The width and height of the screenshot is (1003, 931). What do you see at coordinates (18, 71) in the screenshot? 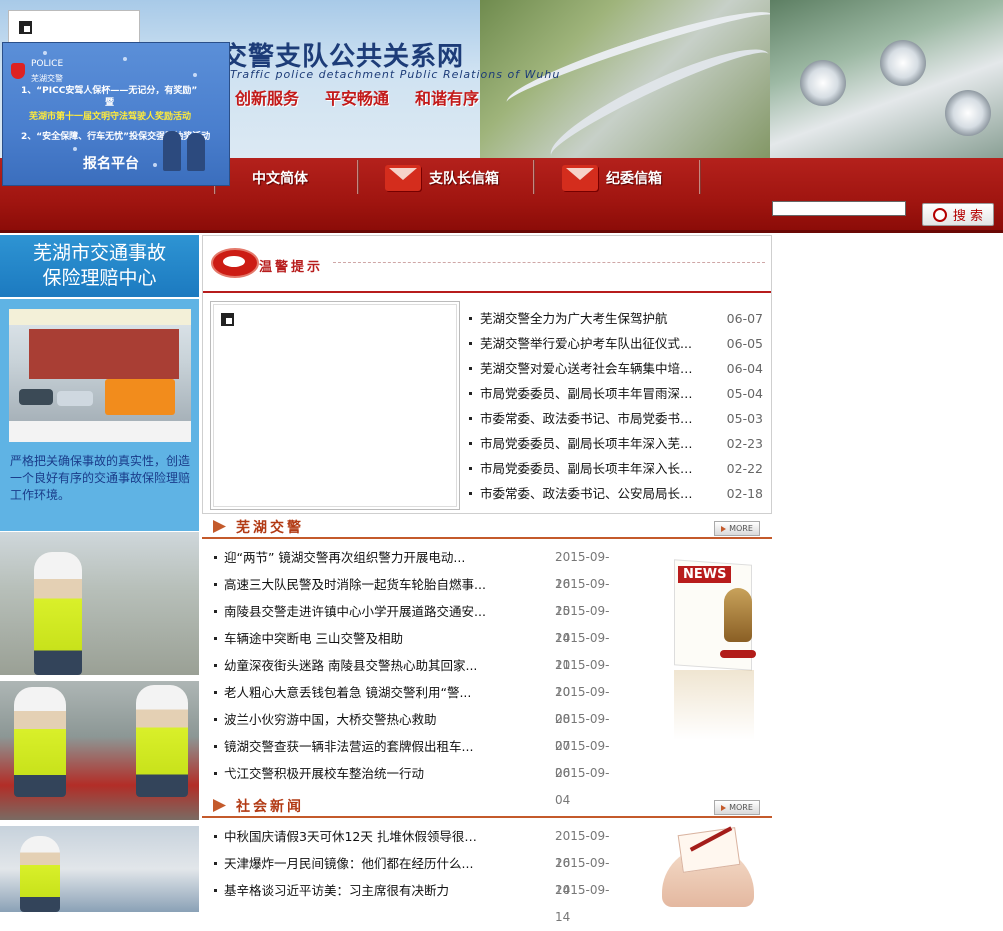
I see `police-badge-icon` at bounding box center [18, 71].